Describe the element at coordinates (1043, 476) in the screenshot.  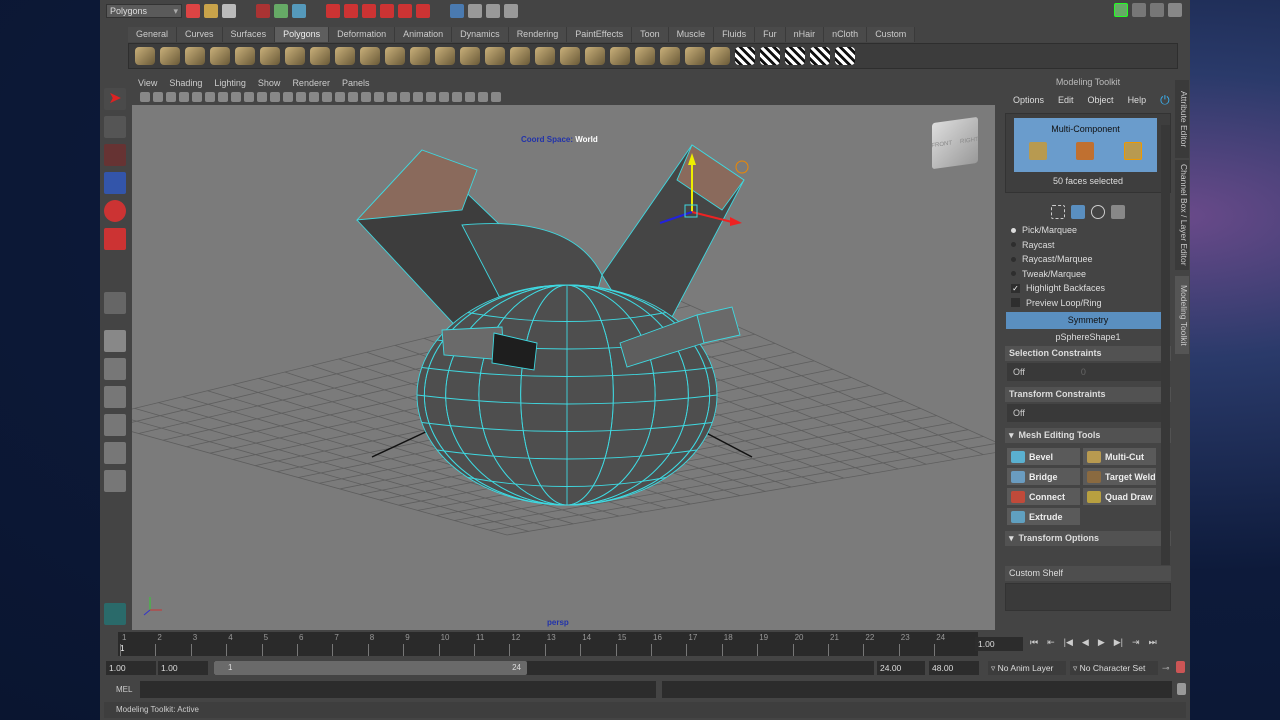
I see `bridge-button: Bridge` at that location.